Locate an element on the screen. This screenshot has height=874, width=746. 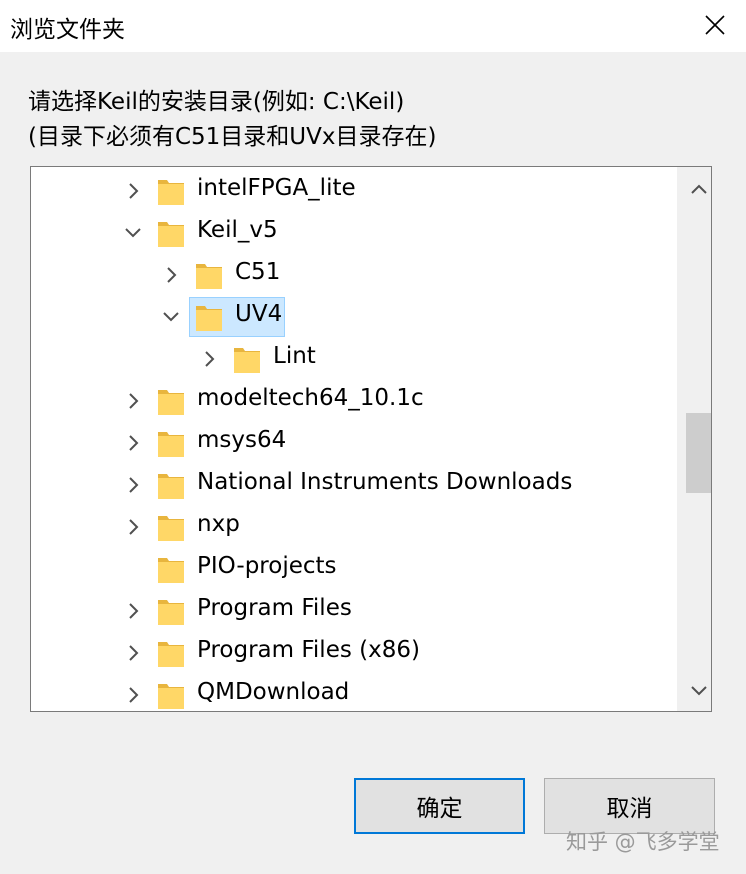
instruction-line-2: (目录下必须有C51目录和UVx目录存在) is located at coordinates (232, 137).